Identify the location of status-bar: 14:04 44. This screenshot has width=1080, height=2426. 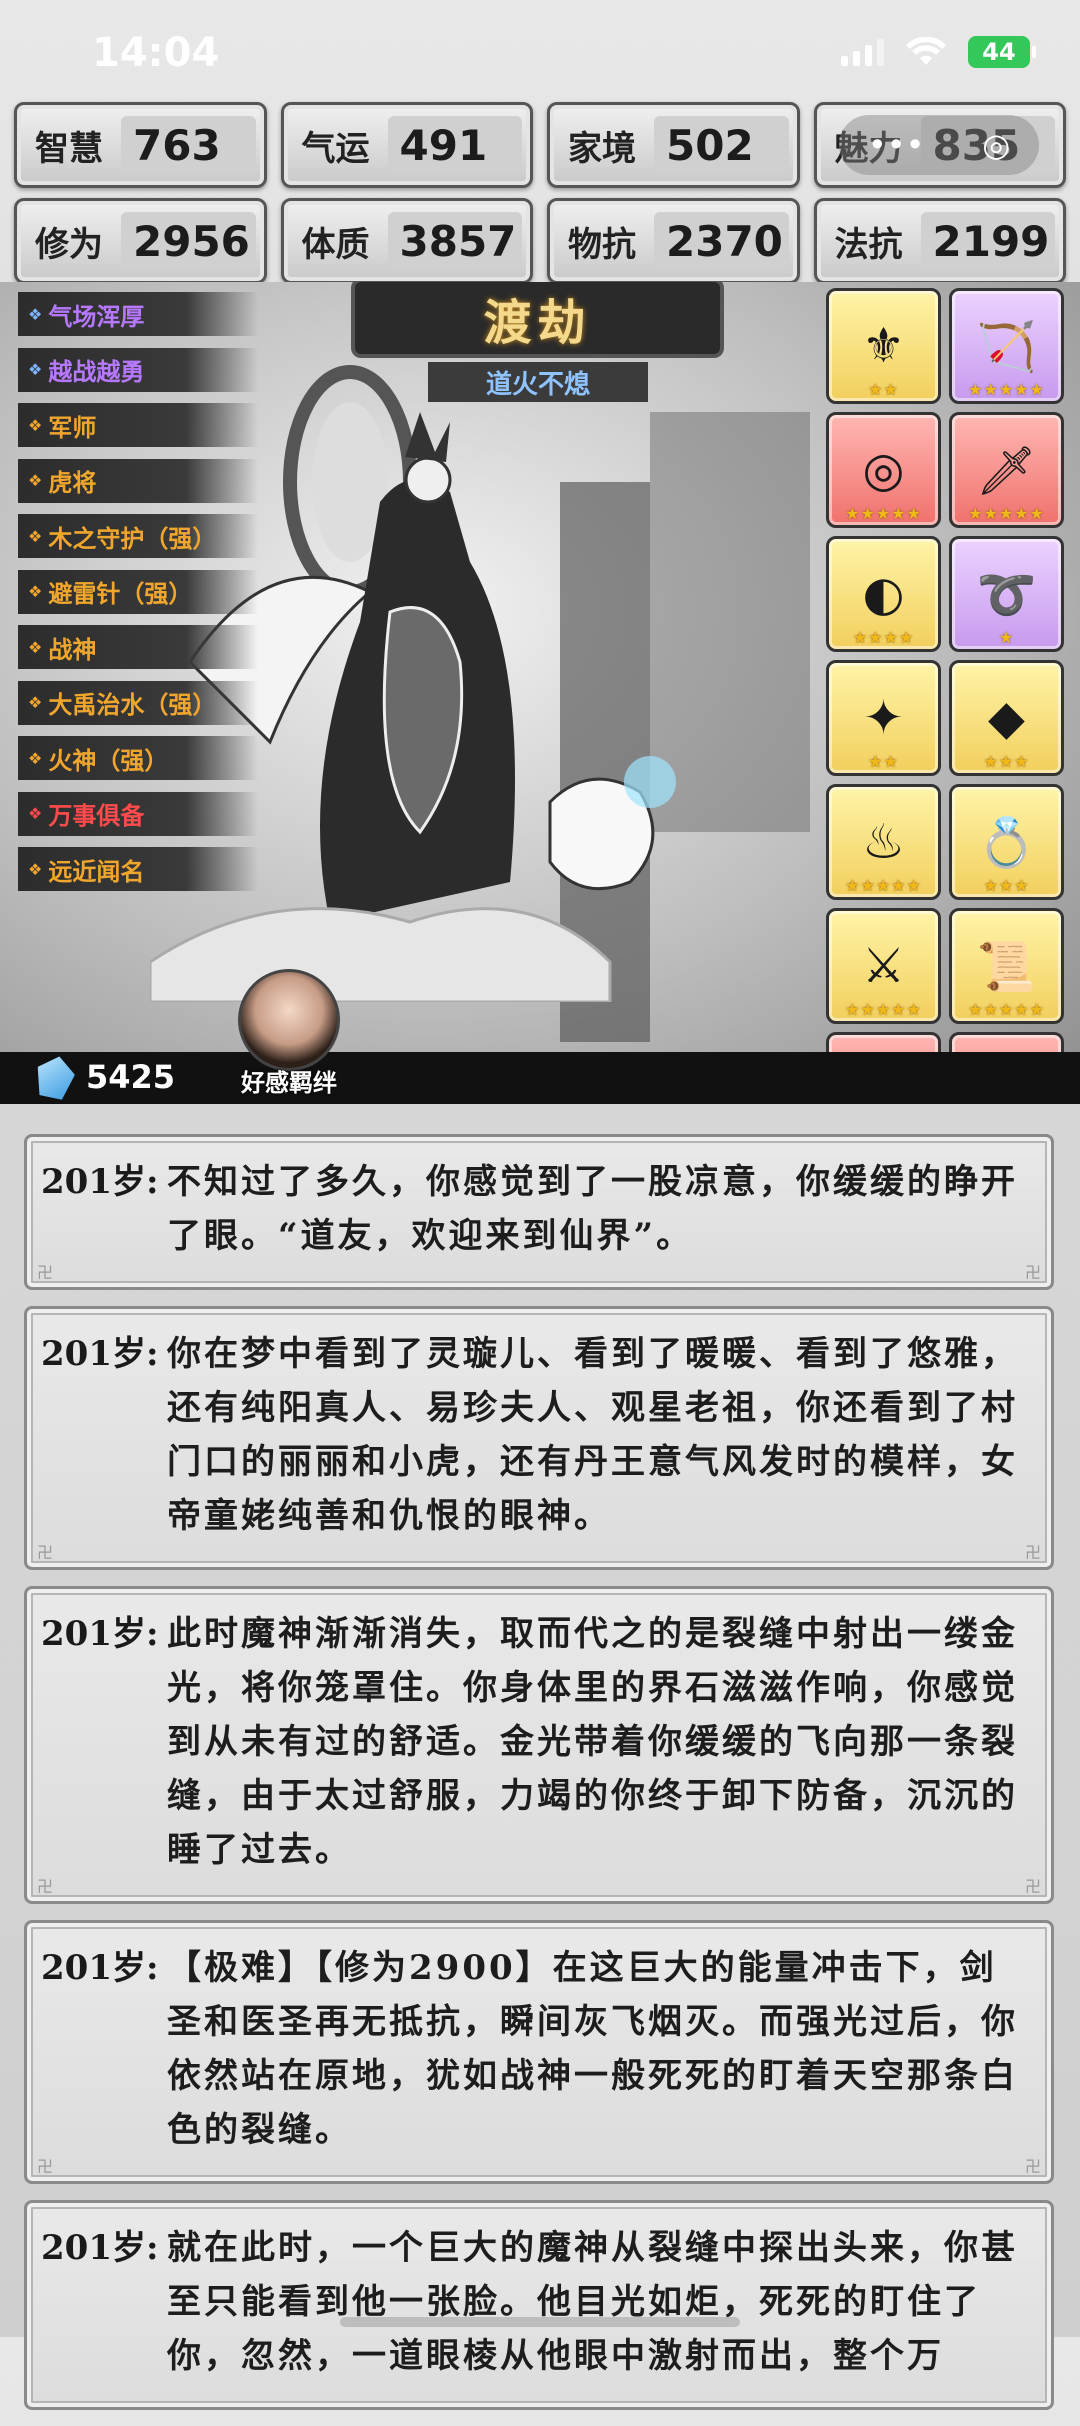
(540, 50).